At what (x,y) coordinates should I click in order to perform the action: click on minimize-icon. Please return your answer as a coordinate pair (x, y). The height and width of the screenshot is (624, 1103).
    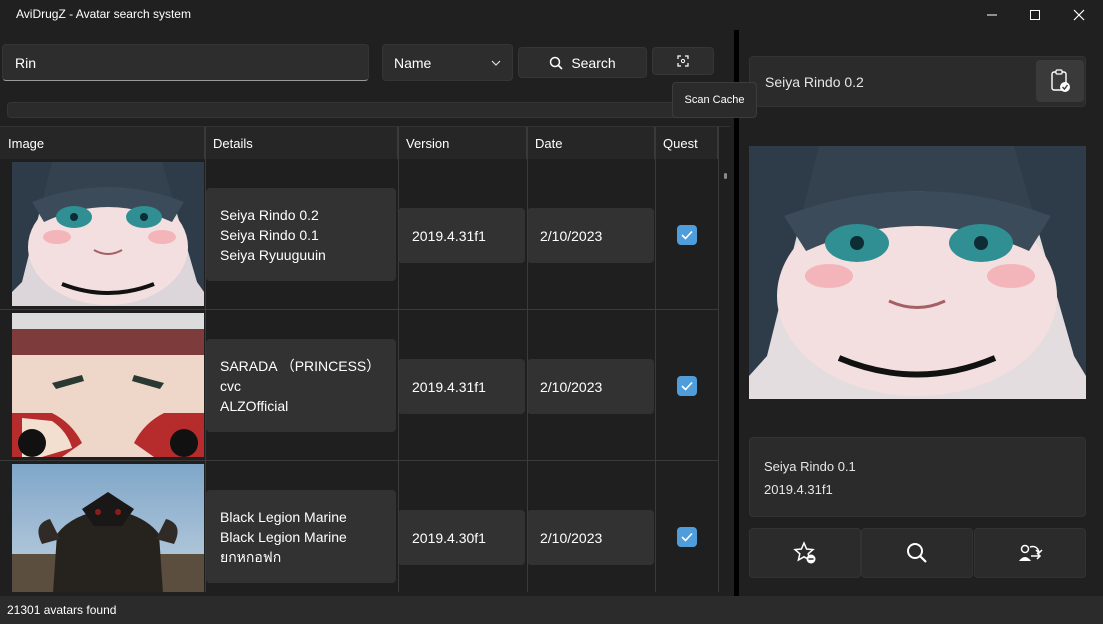
    Looking at the image, I should click on (992, 15).